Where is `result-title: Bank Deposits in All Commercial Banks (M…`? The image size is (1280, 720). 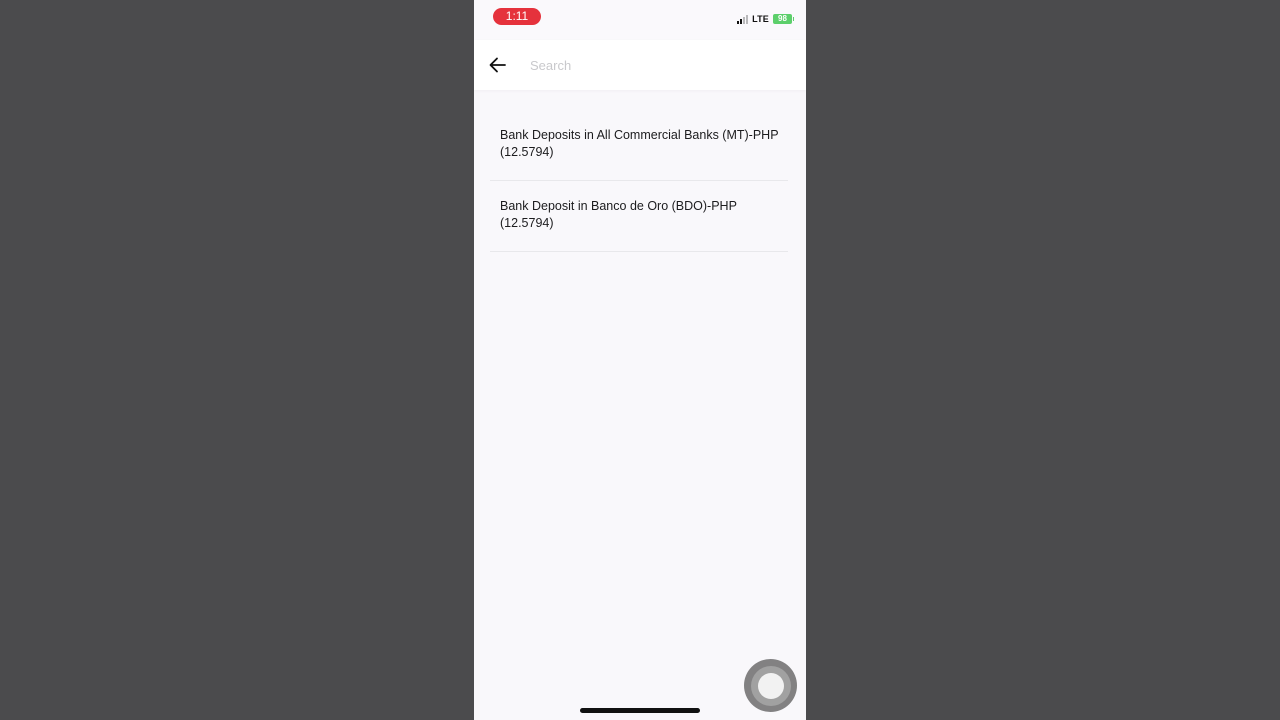 result-title: Bank Deposits in All Commercial Banks (M… is located at coordinates (639, 135).